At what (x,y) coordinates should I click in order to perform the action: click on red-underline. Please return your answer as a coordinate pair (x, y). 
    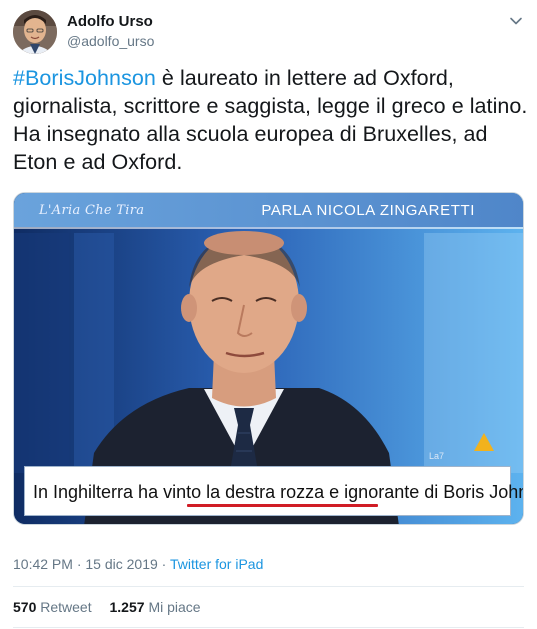
    Looking at the image, I should click on (282, 505).